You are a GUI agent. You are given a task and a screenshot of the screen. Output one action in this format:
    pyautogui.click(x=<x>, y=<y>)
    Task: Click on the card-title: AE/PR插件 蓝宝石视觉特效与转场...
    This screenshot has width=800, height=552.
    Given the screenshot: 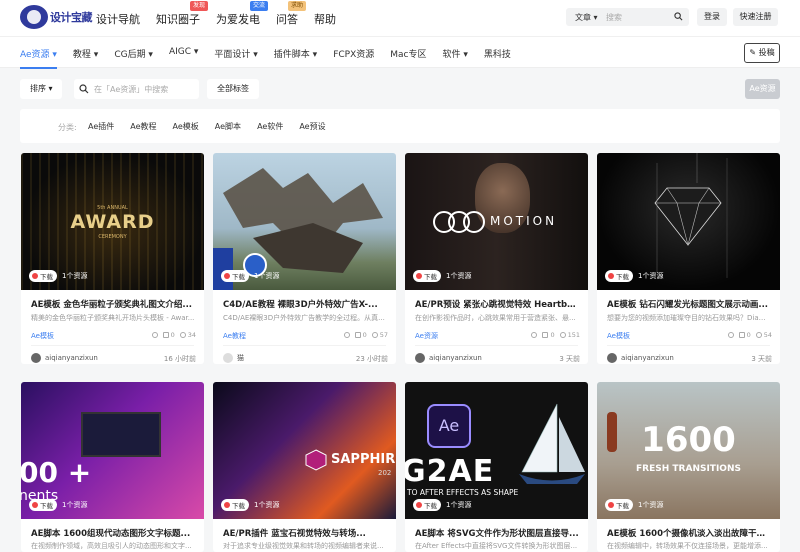 What is the action you would take?
    pyautogui.click(x=305, y=533)
    